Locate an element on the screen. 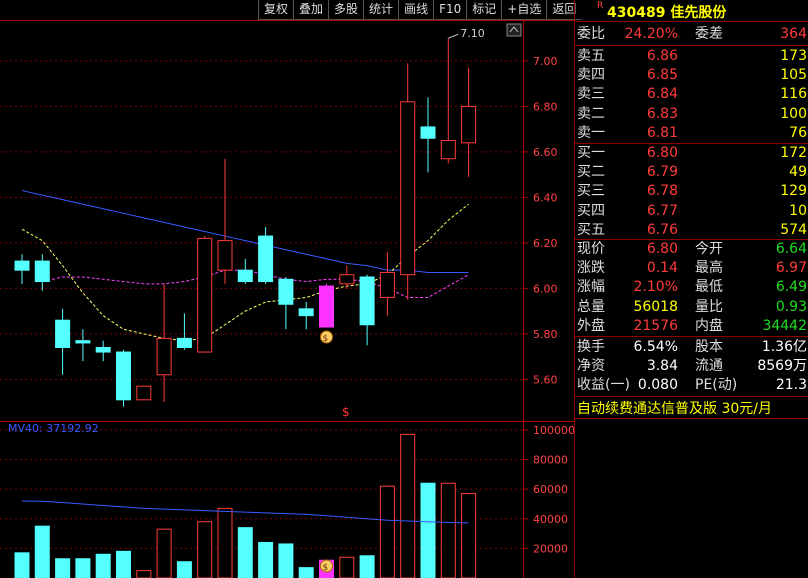 The width and height of the screenshot is (808, 578). toolbar-button-6: 标记 is located at coordinates (484, 10).